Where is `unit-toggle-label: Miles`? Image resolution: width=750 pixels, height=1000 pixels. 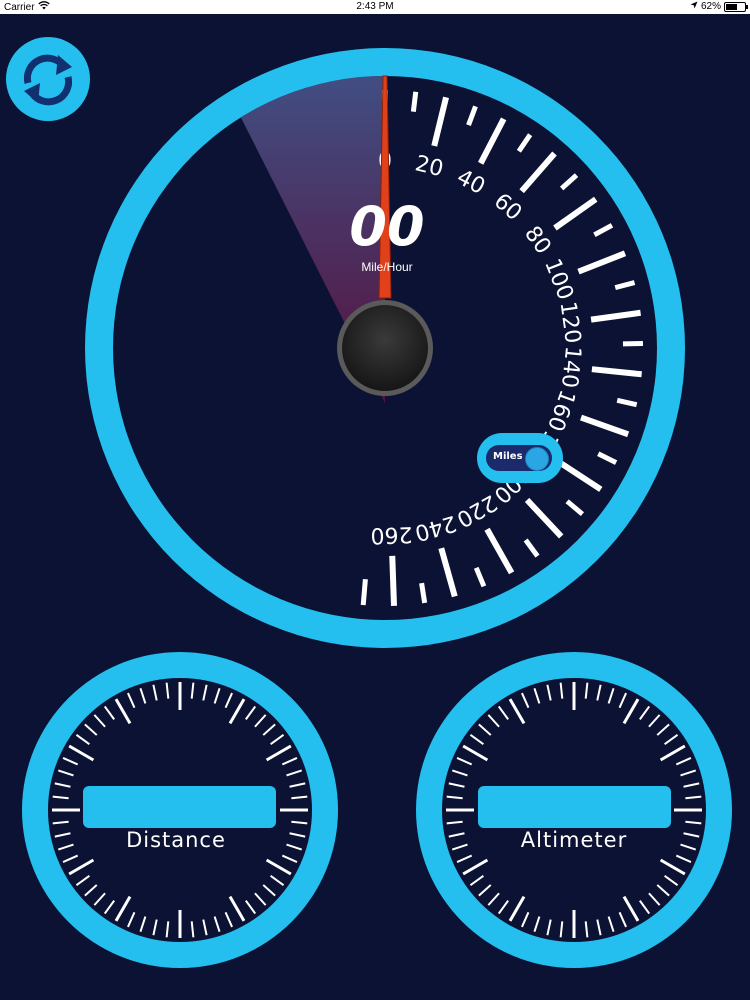
unit-toggle-label: Miles is located at coordinates (508, 456).